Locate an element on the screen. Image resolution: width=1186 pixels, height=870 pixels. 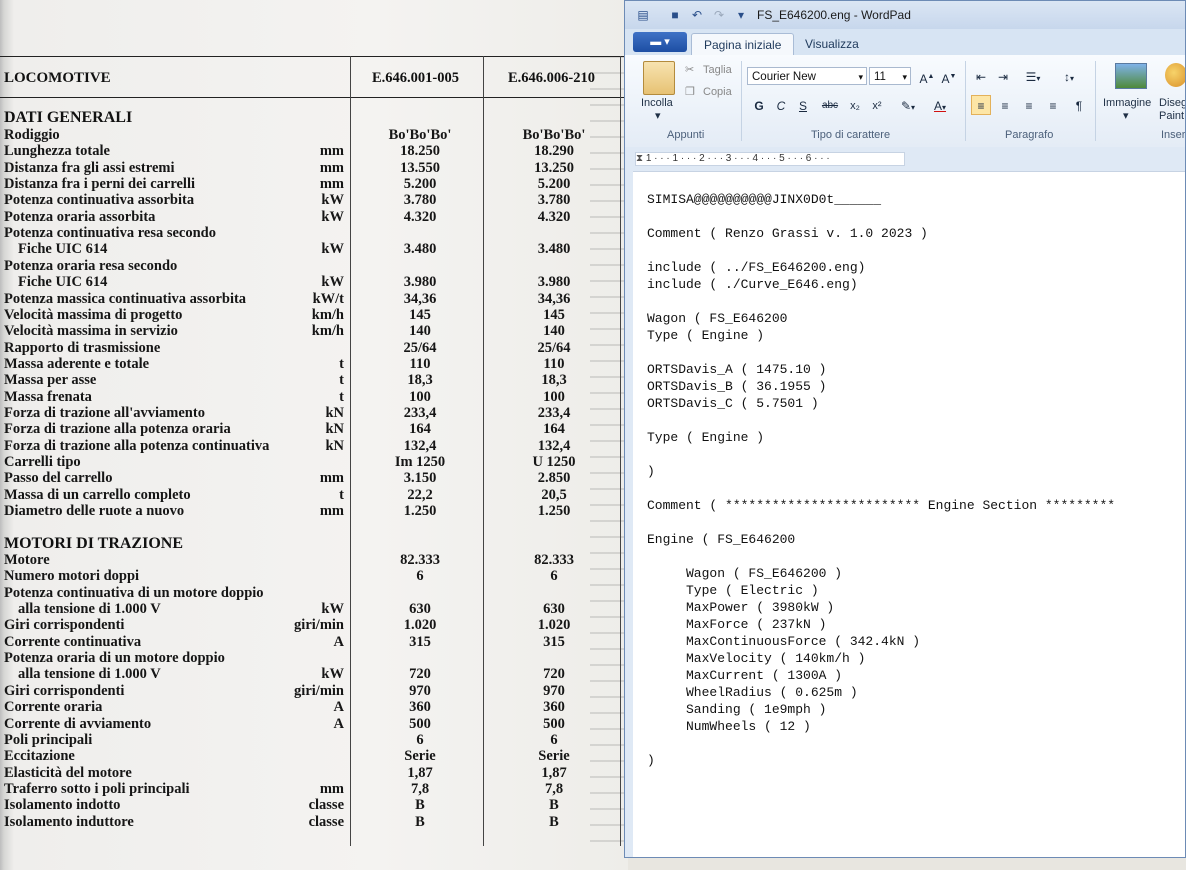
spec-label: Traferro sotto i poli principali is located at coordinates (97, 788).